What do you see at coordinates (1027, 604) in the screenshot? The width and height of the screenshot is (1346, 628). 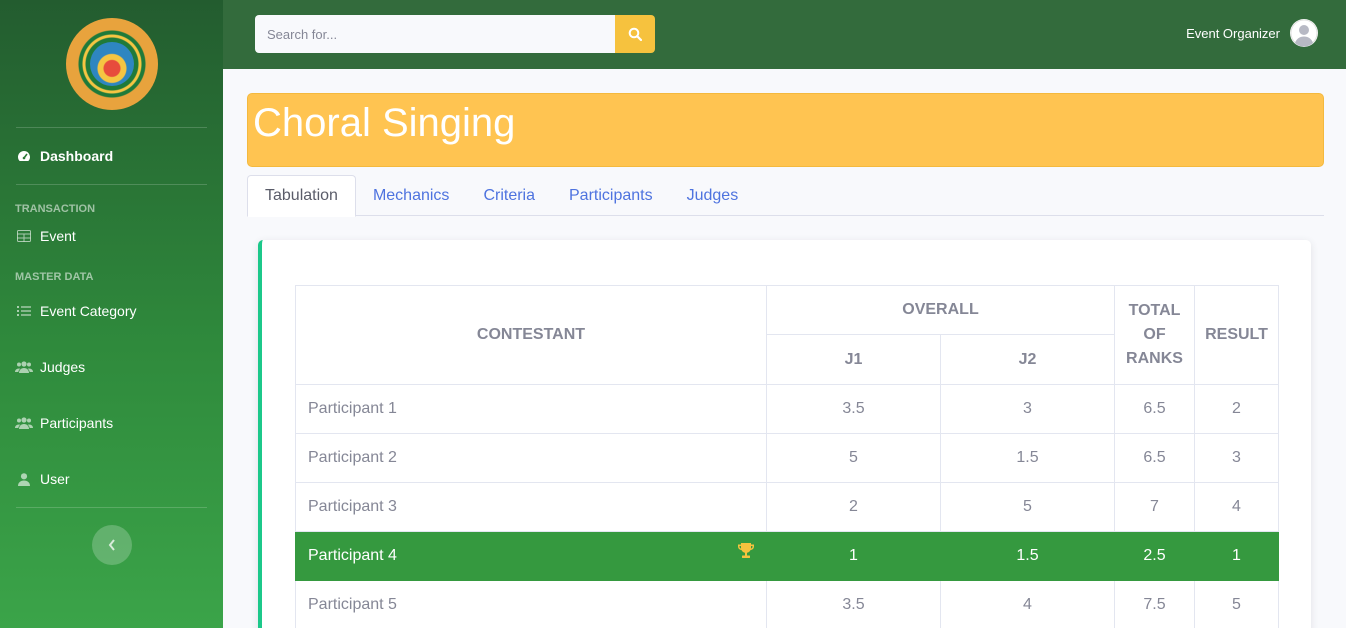 I see `judge-rank: 4` at bounding box center [1027, 604].